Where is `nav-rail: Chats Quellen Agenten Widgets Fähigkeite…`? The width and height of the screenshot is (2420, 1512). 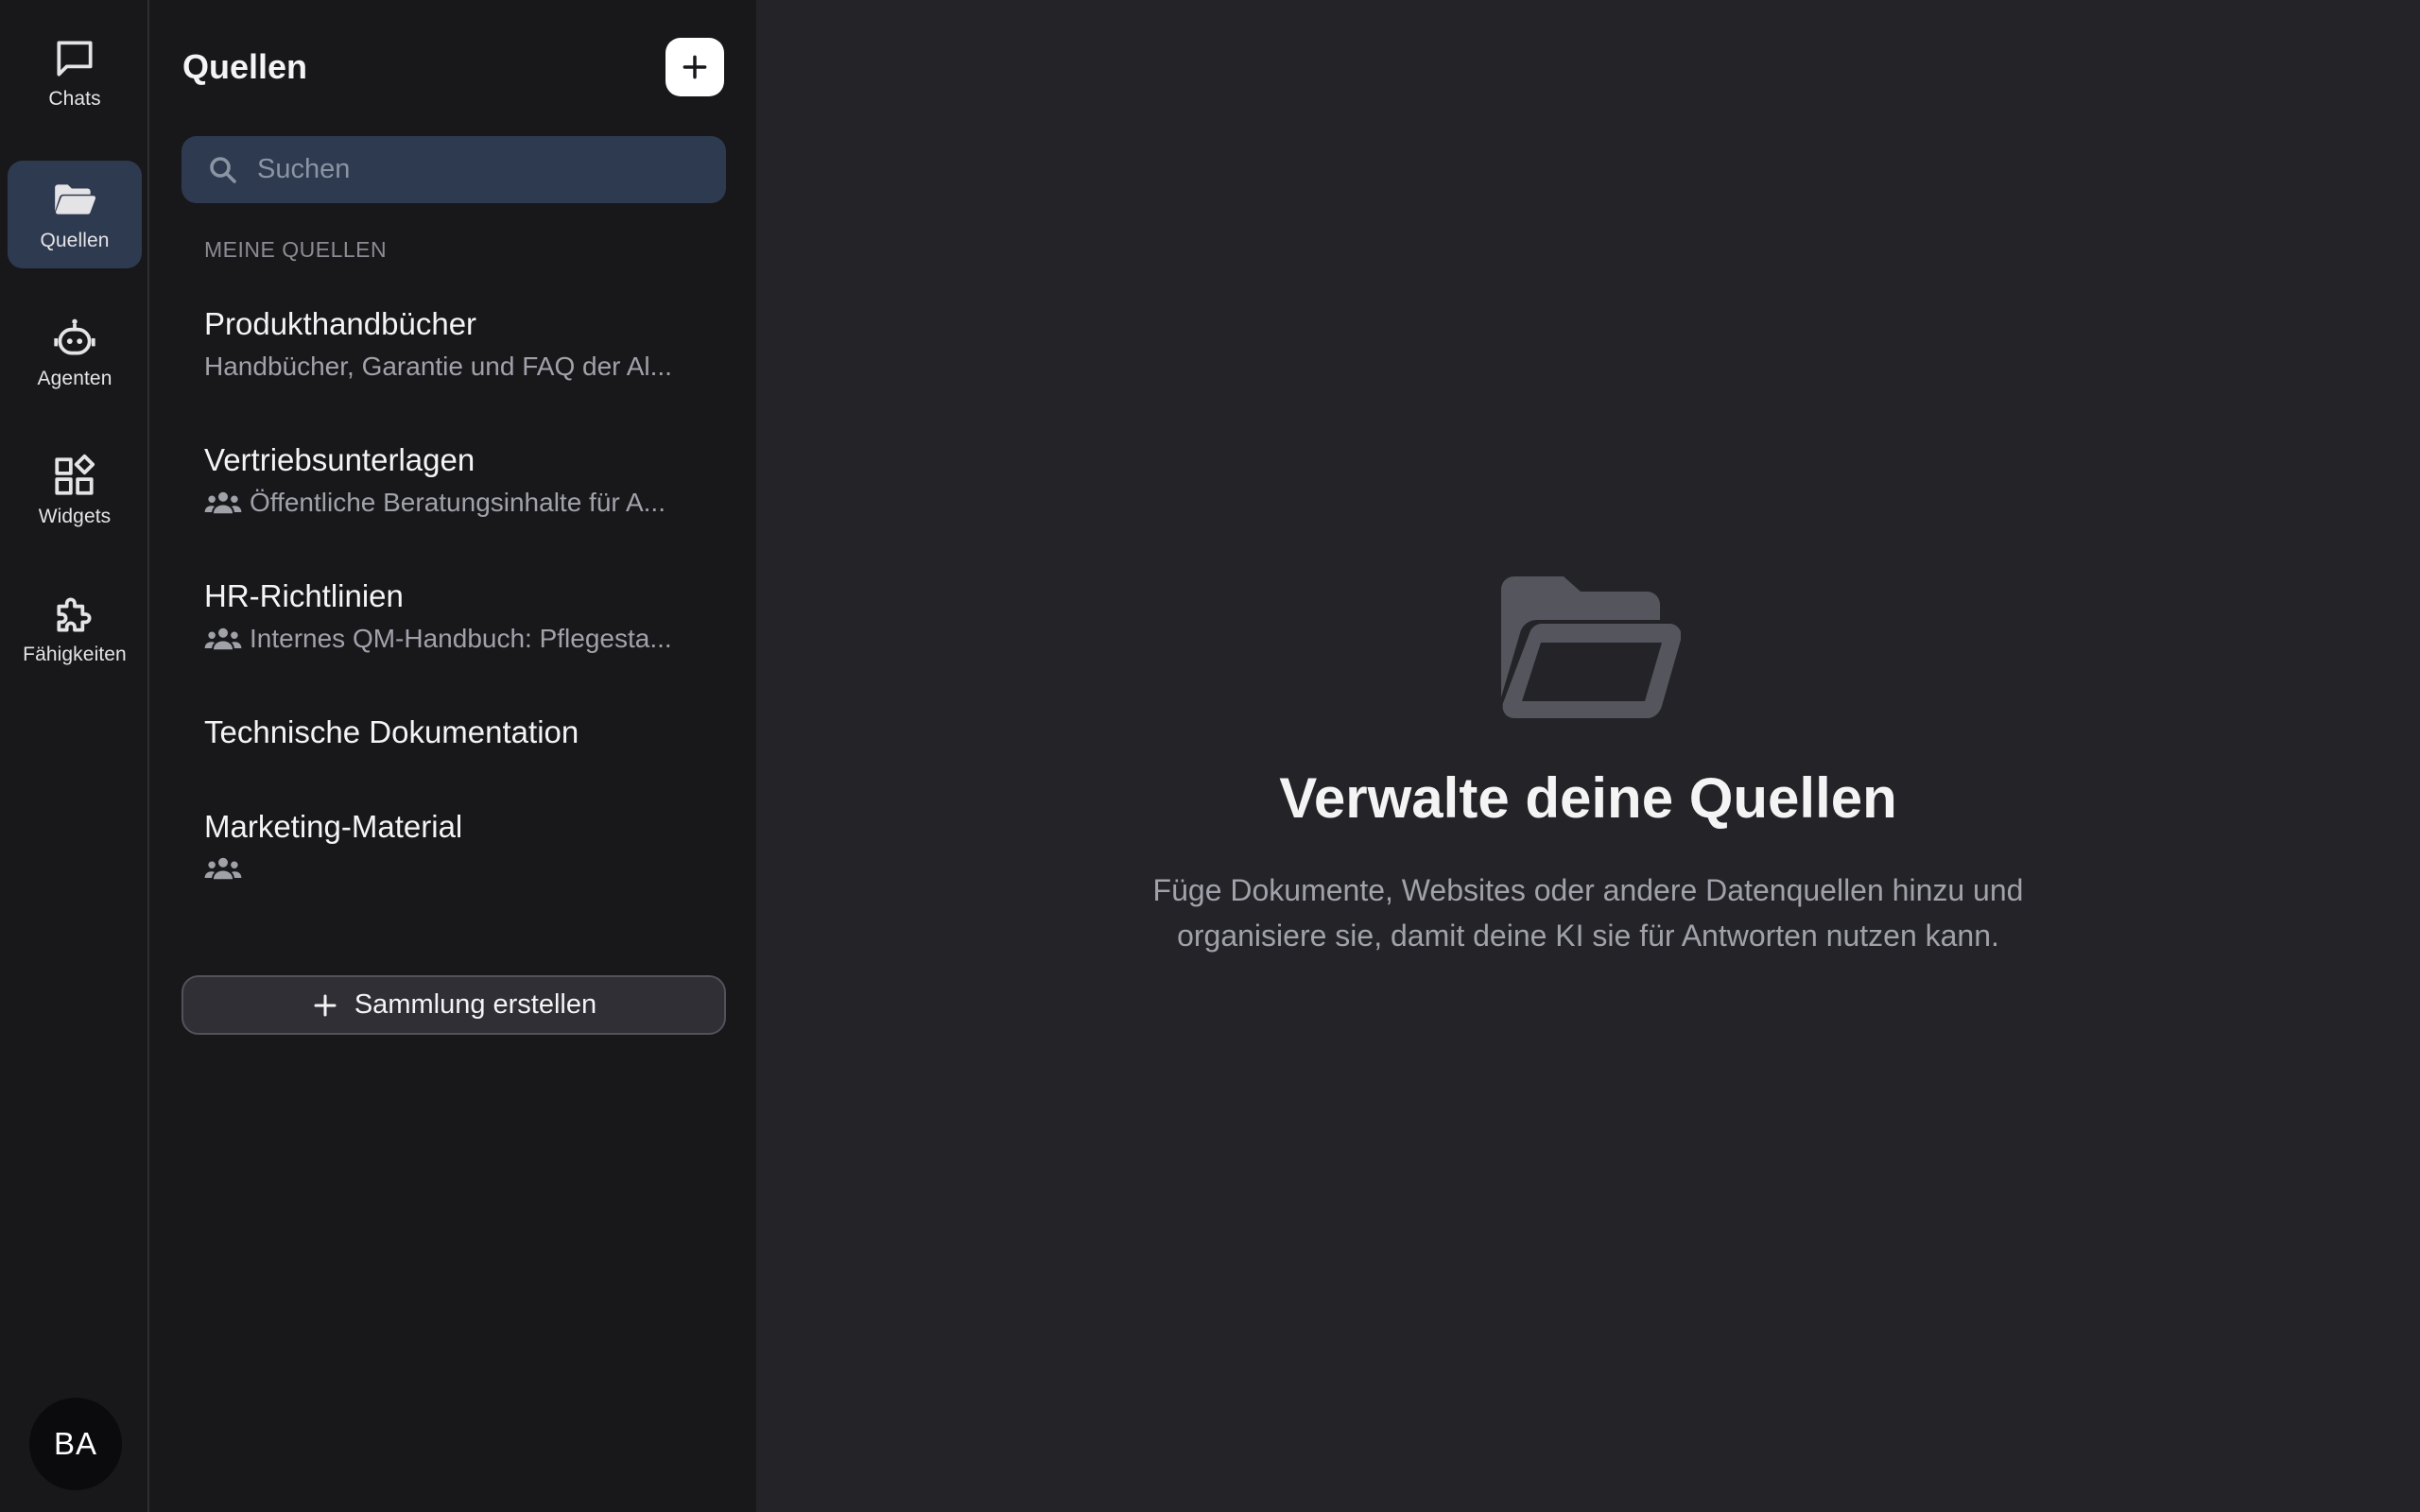
nav-rail: Chats Quellen Agenten Widgets Fähigkeite… is located at coordinates (74, 756).